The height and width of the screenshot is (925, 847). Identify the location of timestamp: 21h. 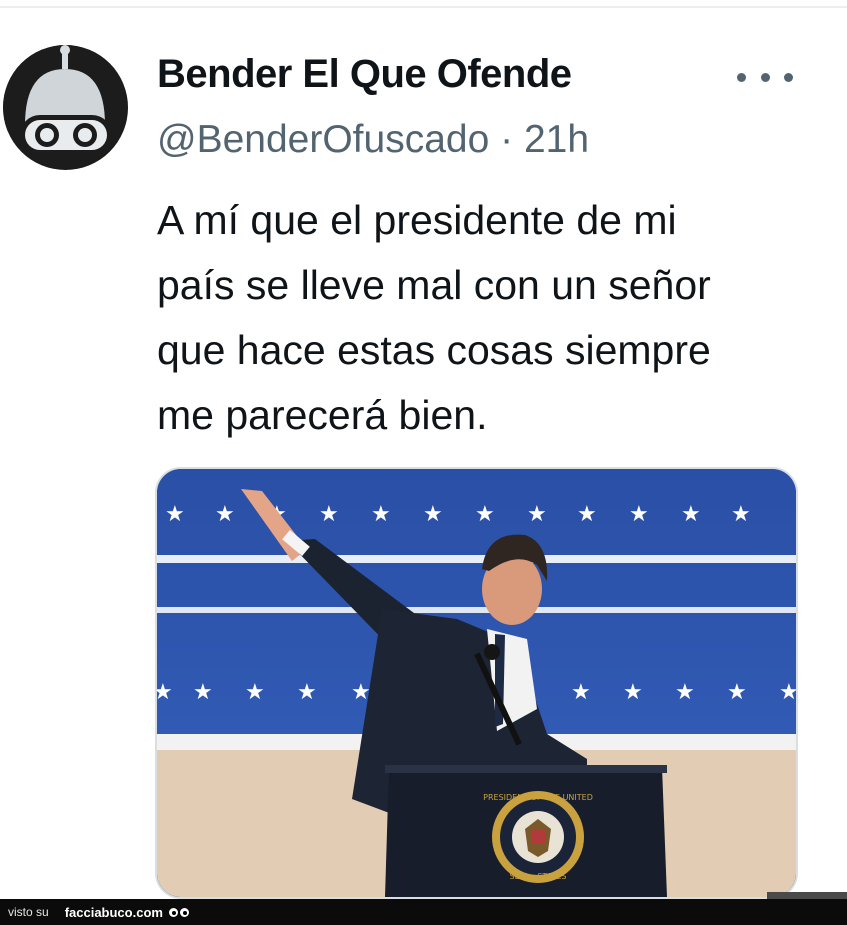
(556, 139).